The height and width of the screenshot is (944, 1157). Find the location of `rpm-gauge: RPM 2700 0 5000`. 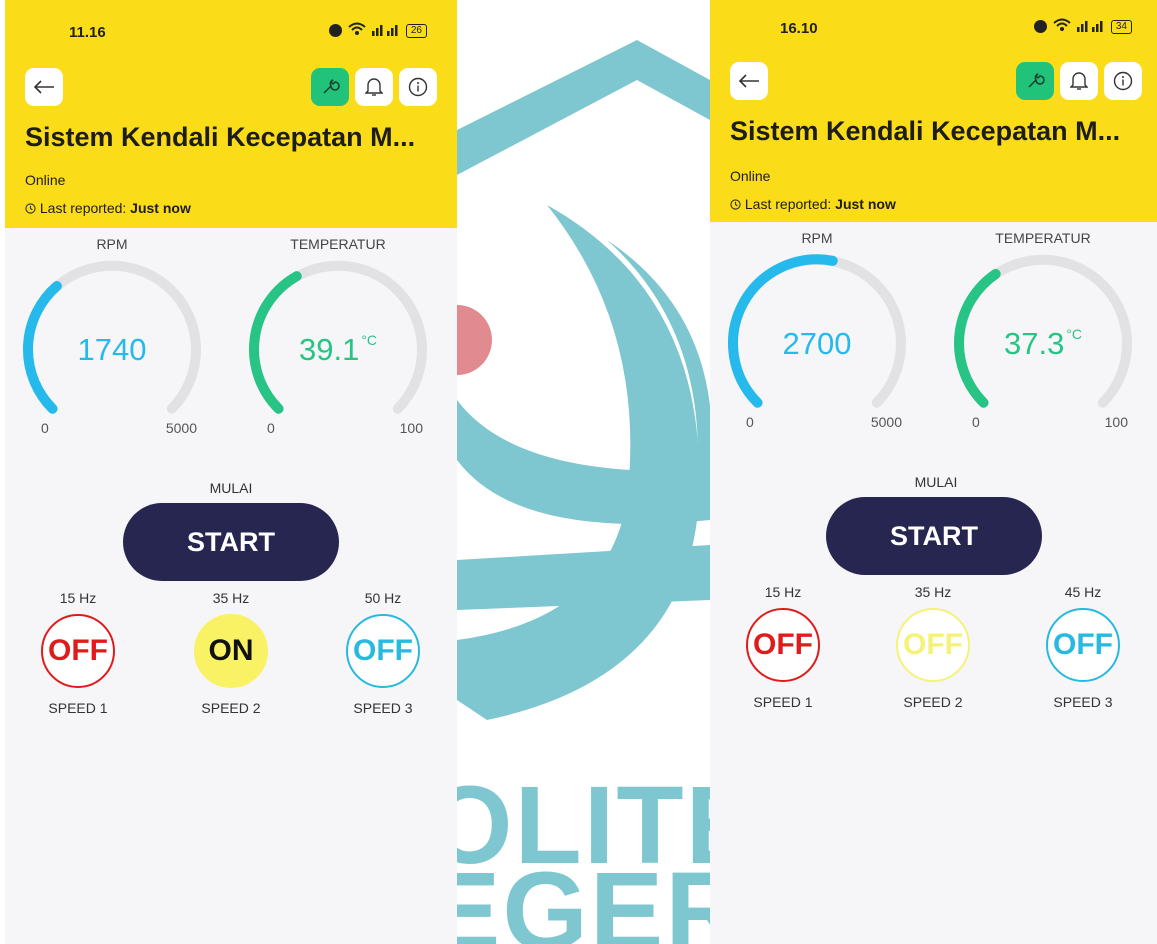

rpm-gauge: RPM 2700 0 5000 is located at coordinates (817, 331).